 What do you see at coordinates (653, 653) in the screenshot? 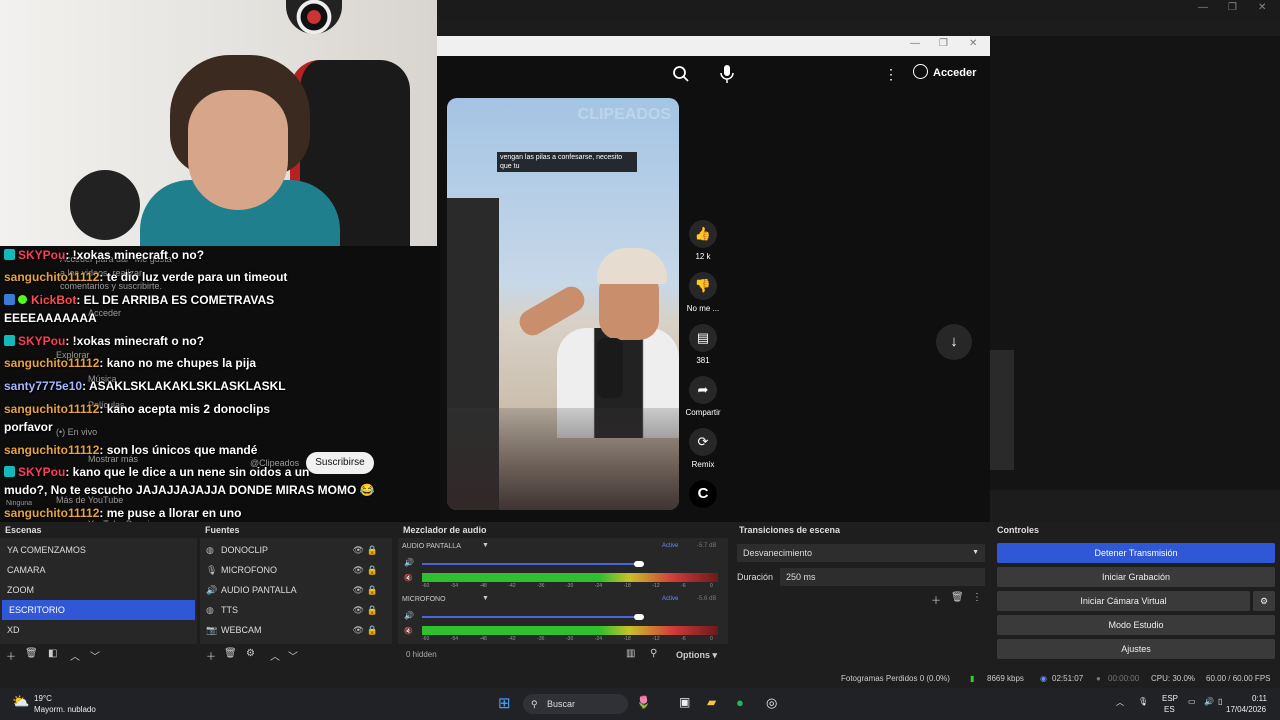
I see `mixer-advanced-icon: ⚲` at bounding box center [653, 653].